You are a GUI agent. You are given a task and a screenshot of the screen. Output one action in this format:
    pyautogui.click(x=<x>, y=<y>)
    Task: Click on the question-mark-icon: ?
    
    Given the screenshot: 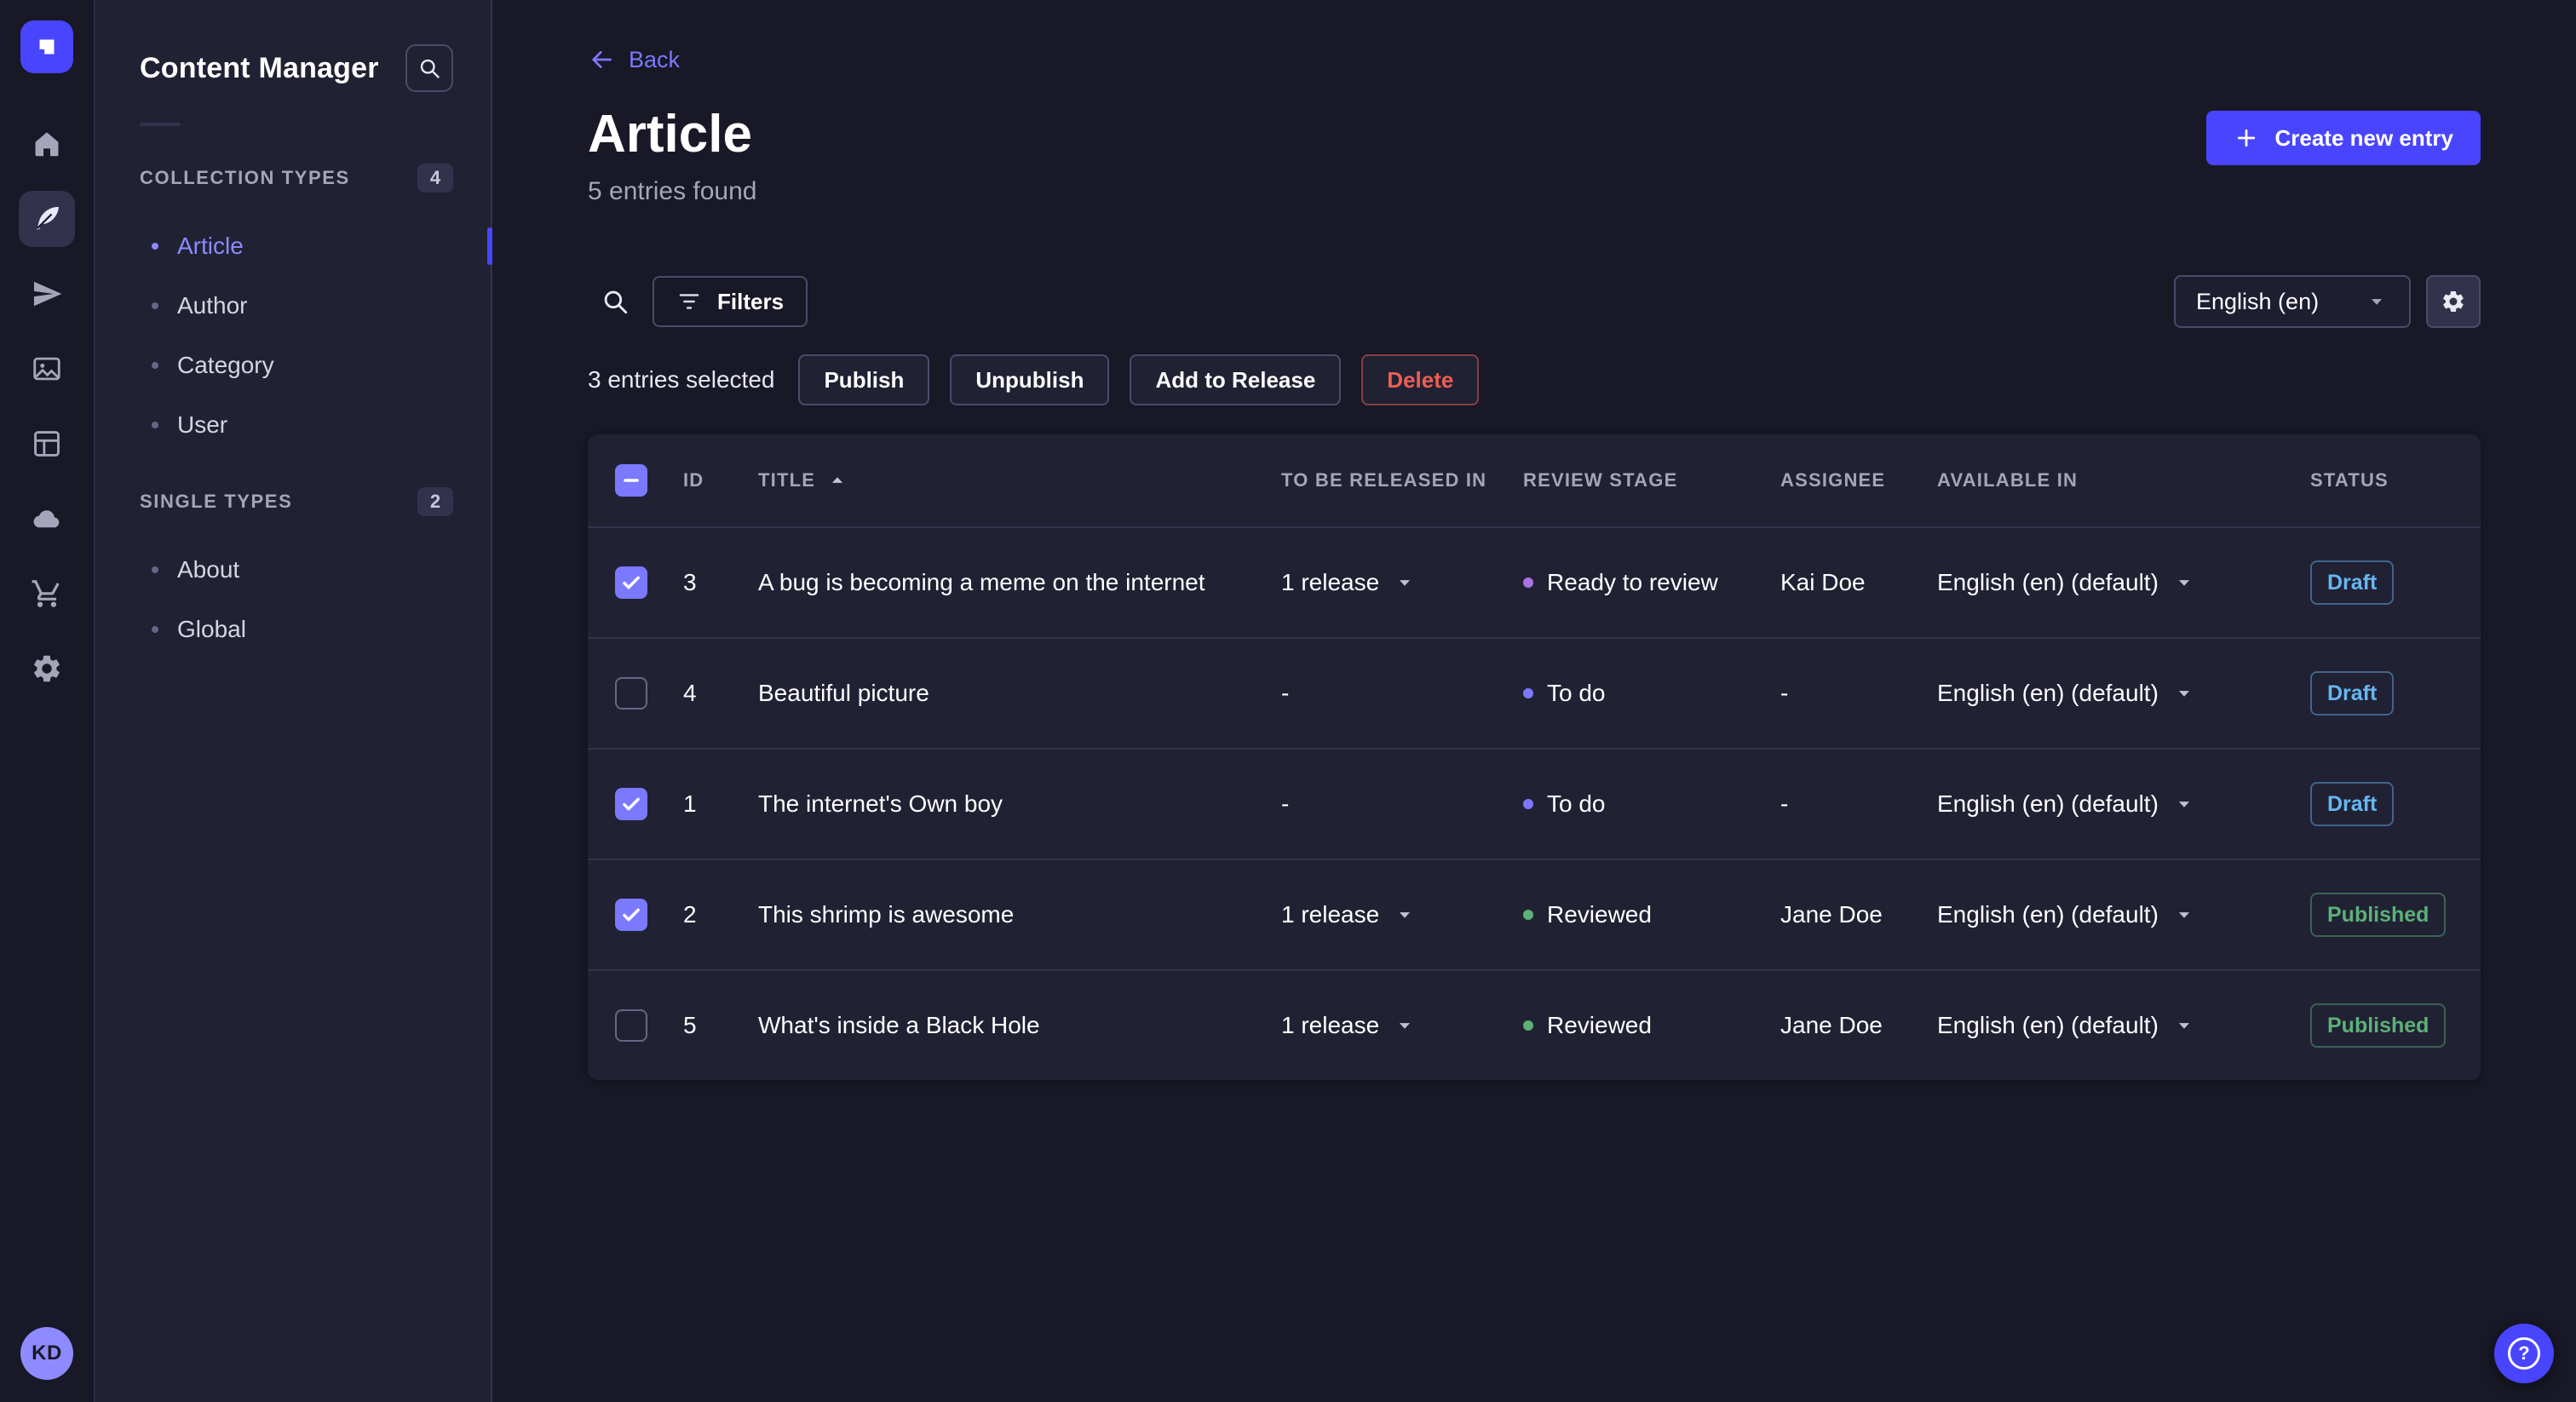 What is the action you would take?
    pyautogui.click(x=2524, y=1353)
    